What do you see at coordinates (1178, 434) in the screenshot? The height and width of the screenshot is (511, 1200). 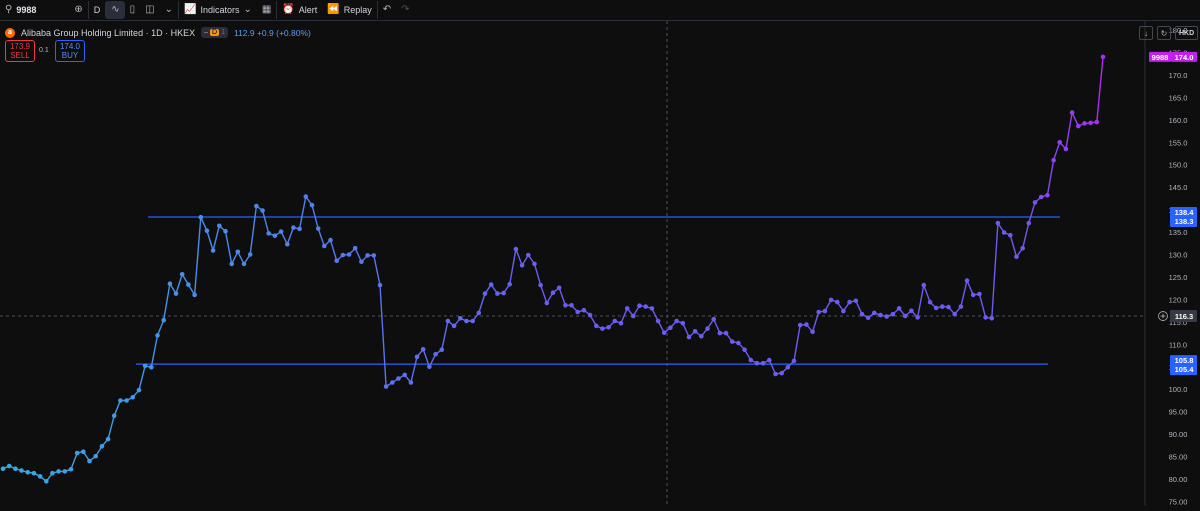 I see `price-tick-label: 90.00` at bounding box center [1178, 434].